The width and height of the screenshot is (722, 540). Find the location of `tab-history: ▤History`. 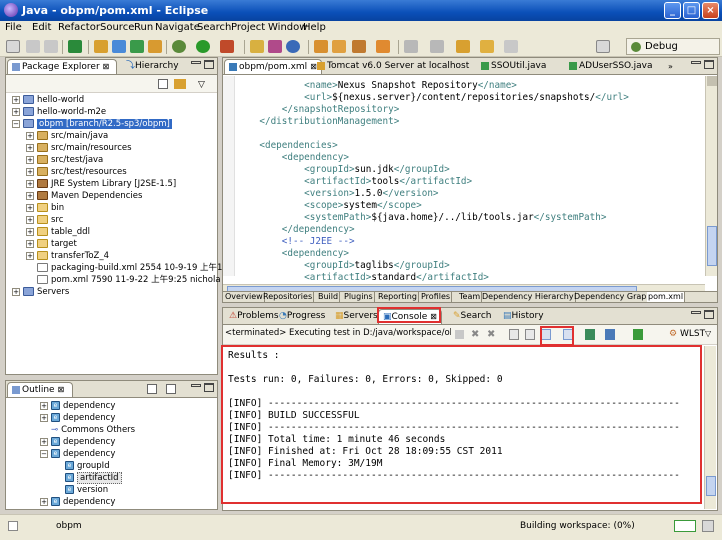

tab-history: ▤History is located at coordinates (523, 316).